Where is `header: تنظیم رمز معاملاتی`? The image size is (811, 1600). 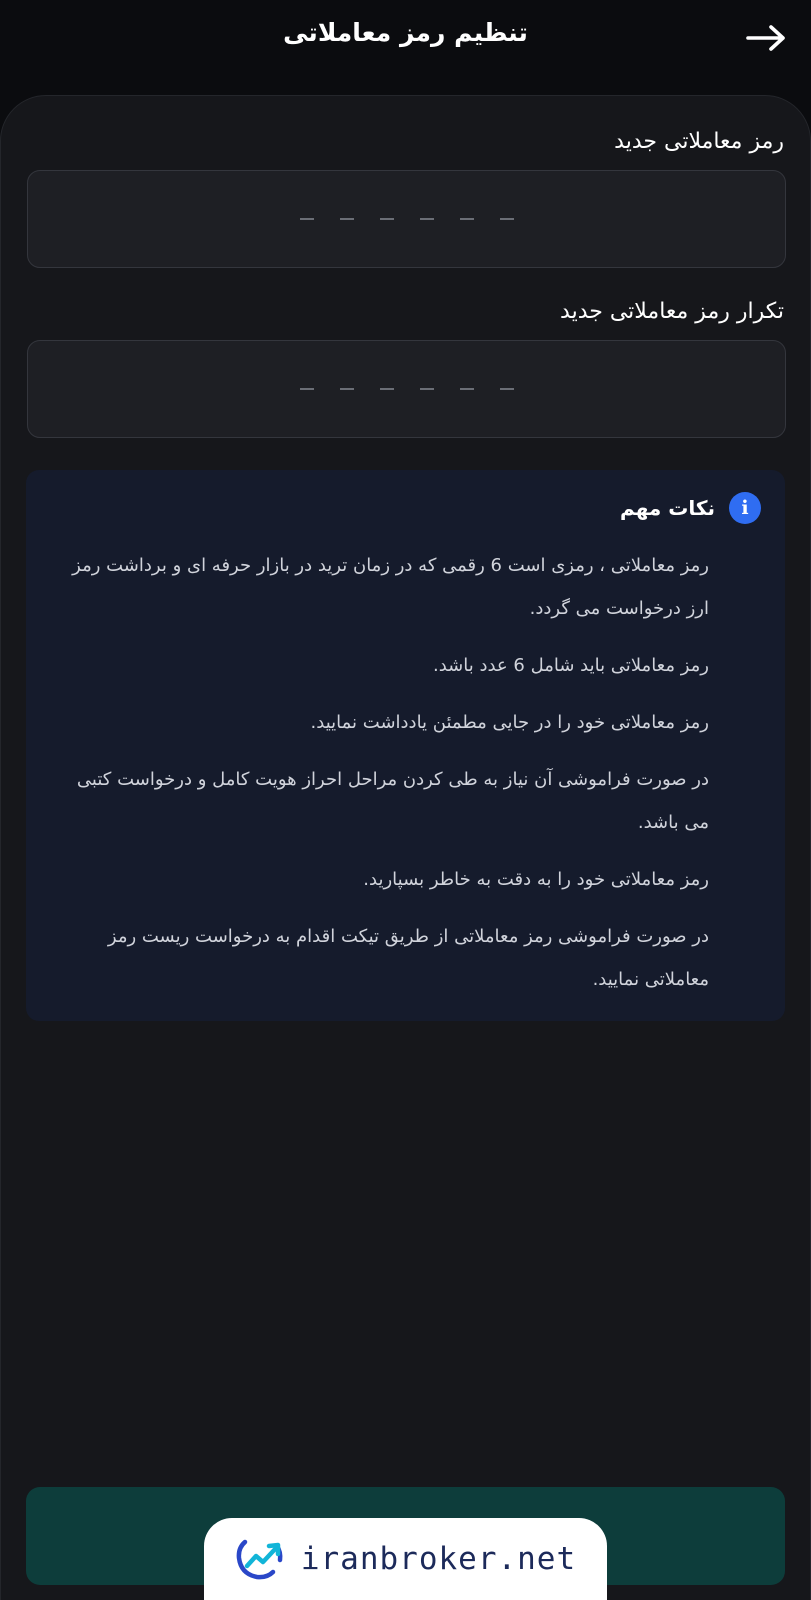 header: تنظیم رمز معاملاتی is located at coordinates (405, 45).